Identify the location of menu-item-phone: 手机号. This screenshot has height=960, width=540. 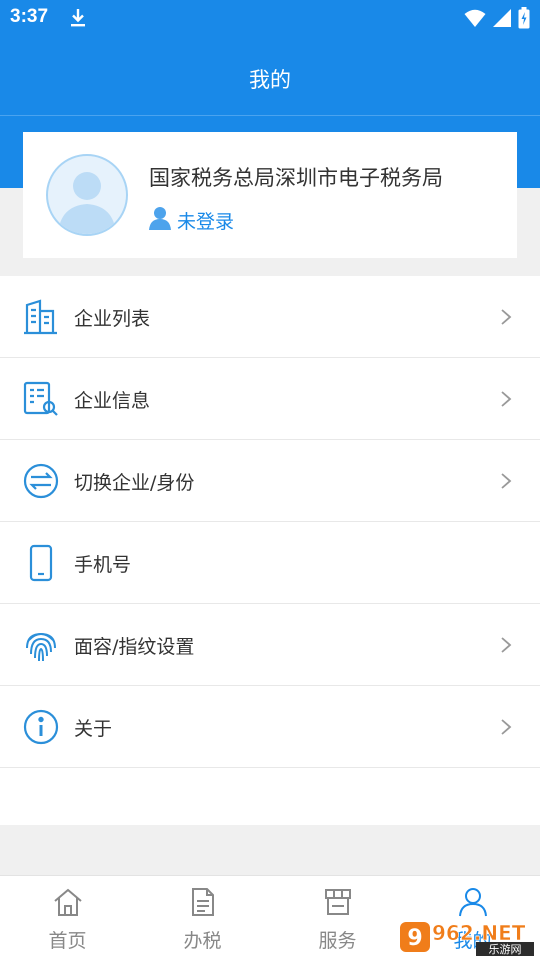
(270, 563).